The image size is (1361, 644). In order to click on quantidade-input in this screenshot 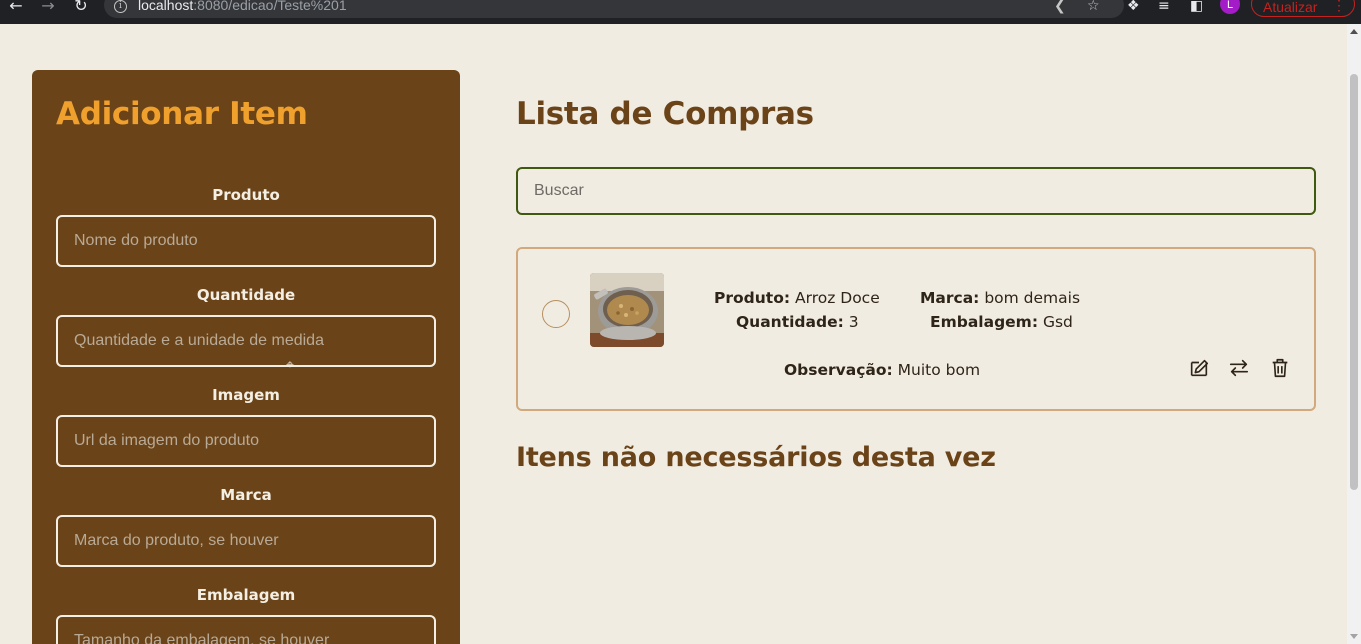, I will do `click(246, 341)`.